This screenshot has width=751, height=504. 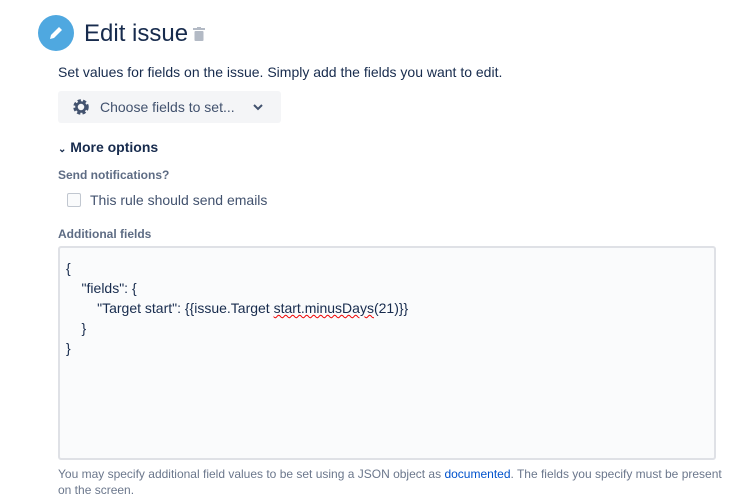 I want to click on send-emails-label: This rule should send emails, so click(x=178, y=200).